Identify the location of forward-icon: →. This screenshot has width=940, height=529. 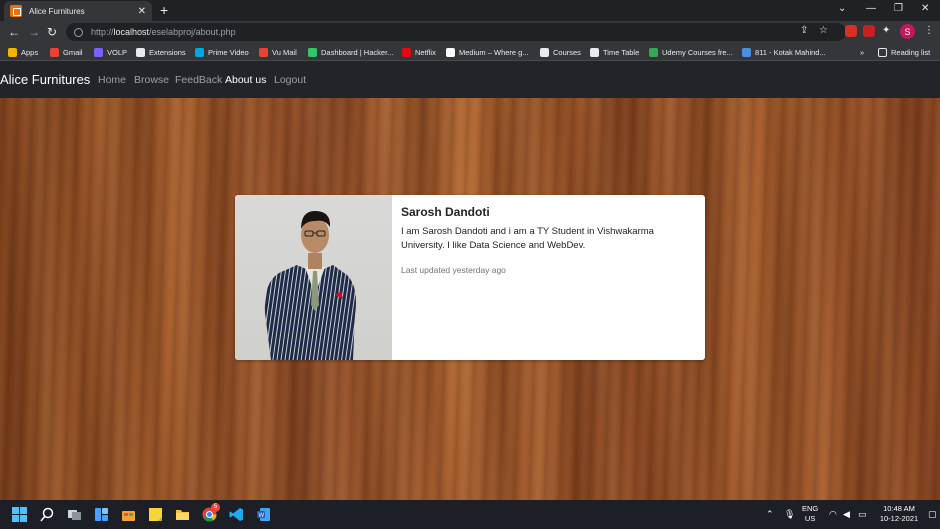
(34, 32).